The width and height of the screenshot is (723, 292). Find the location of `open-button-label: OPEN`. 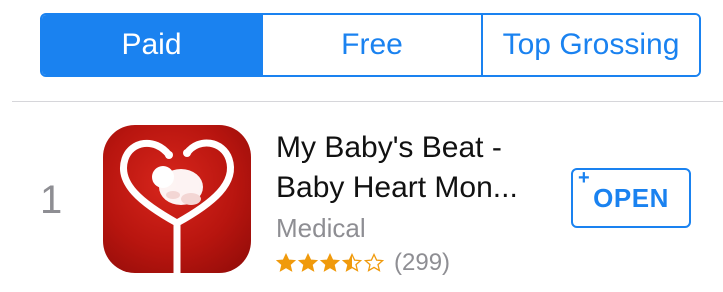

open-button-label: OPEN is located at coordinates (631, 197).